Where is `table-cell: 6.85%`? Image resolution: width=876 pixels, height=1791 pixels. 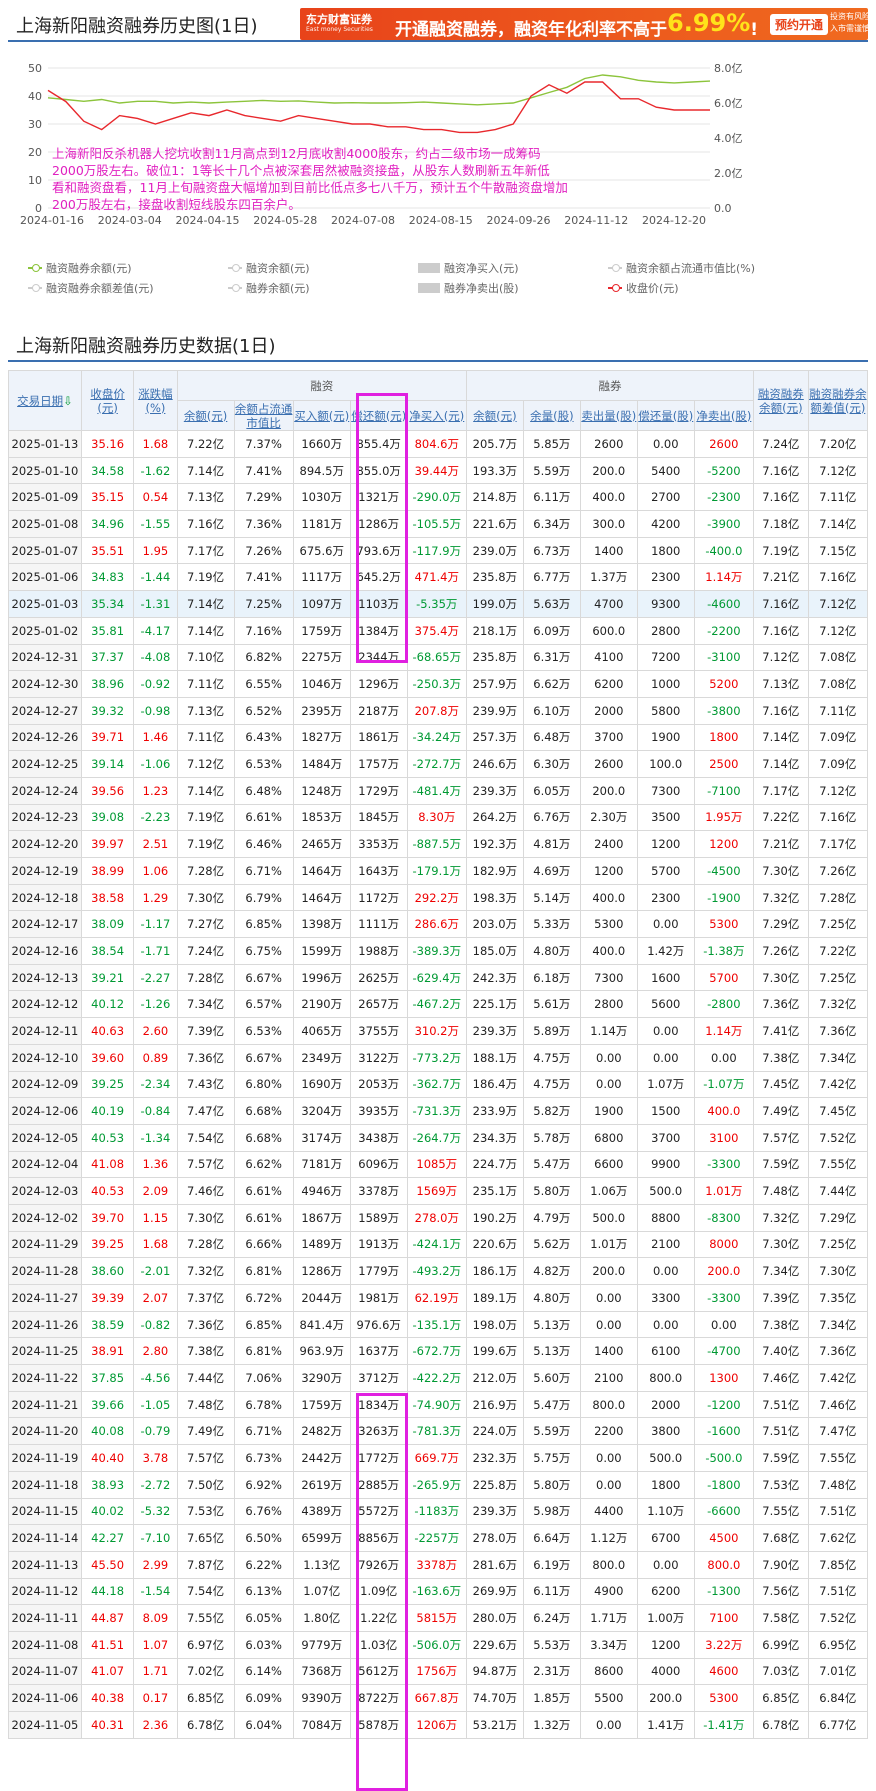
table-cell: 6.85% is located at coordinates (263, 1324).